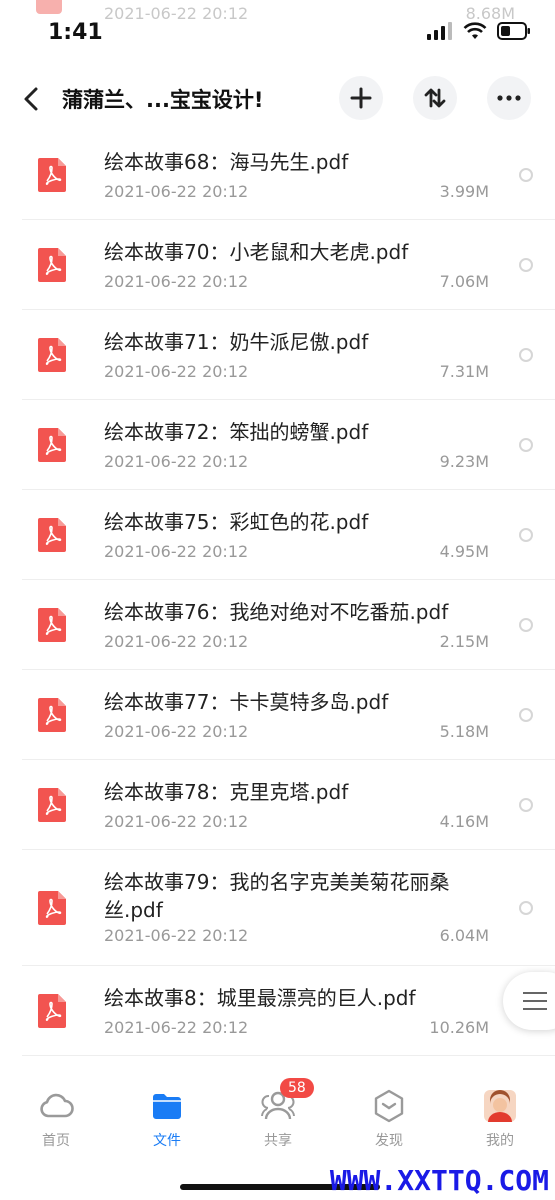  Describe the element at coordinates (389, 1141) in the screenshot. I see `tab-label: 发现` at that location.